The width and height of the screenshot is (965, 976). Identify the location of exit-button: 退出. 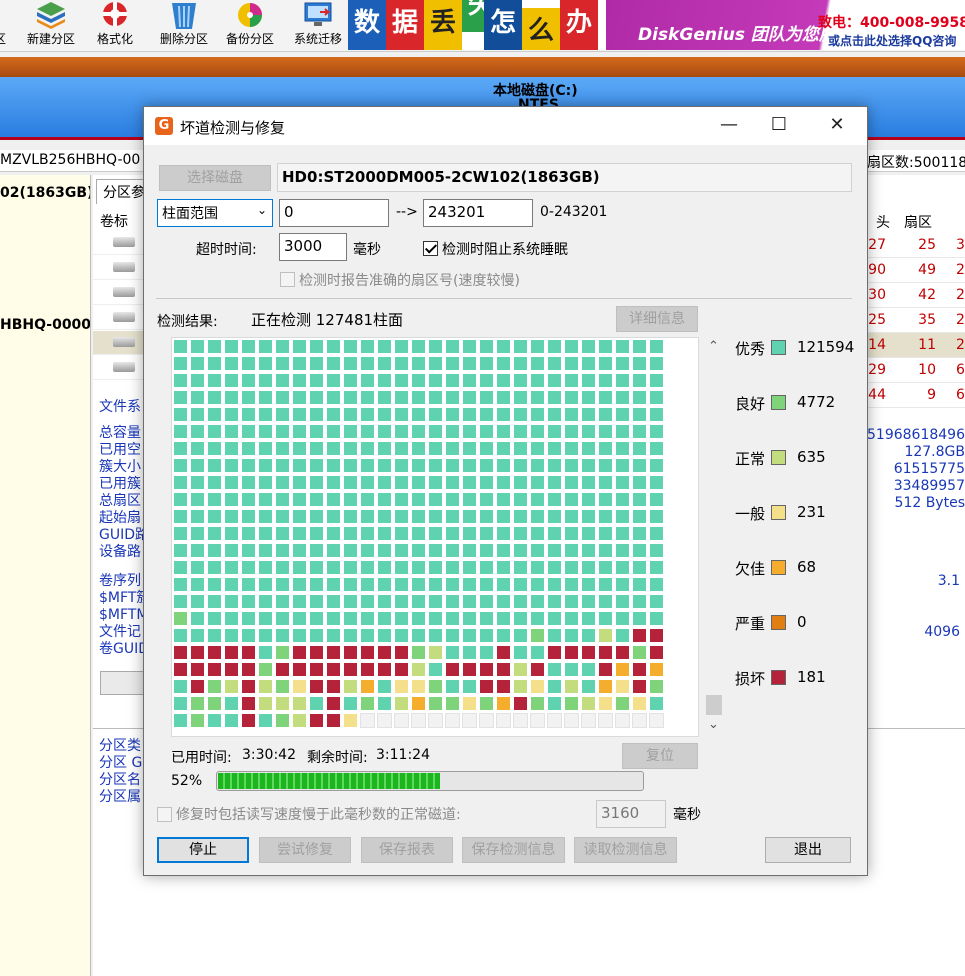
(808, 850).